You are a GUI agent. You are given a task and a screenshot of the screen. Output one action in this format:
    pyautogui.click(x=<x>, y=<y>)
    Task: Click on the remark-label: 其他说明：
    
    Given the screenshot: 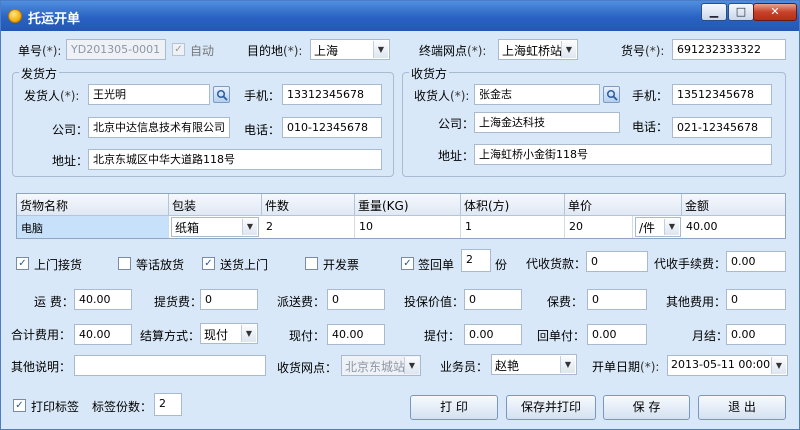 What is the action you would take?
    pyautogui.click(x=41, y=367)
    